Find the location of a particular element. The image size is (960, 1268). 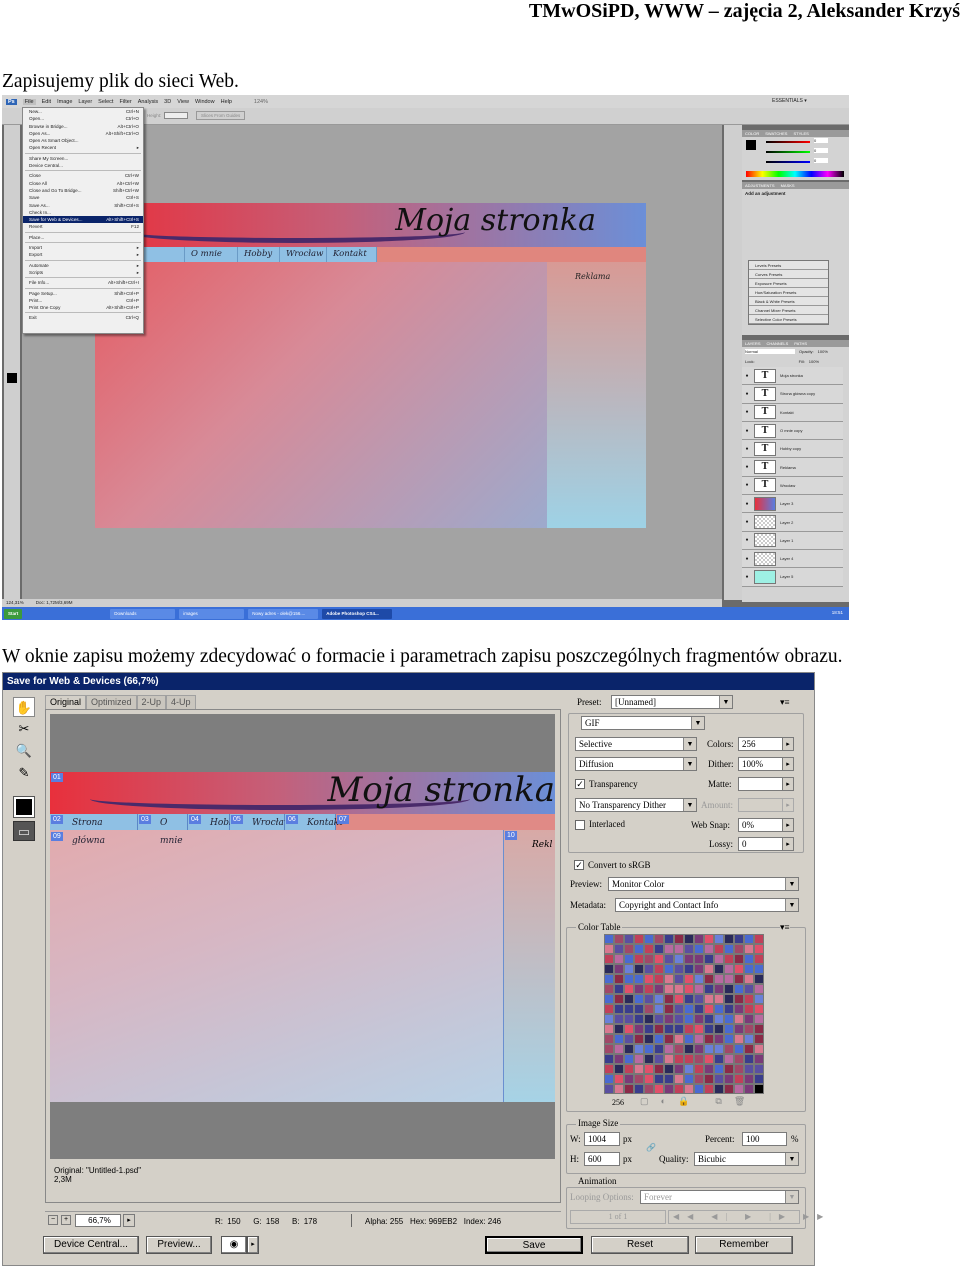

preview-select: Monitor Color is located at coordinates (703, 884).